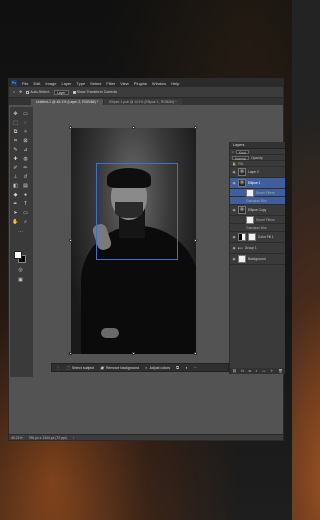  What do you see at coordinates (80, 367) in the screenshot?
I see `select-subject-button: ⬚ Select subject` at bounding box center [80, 367].